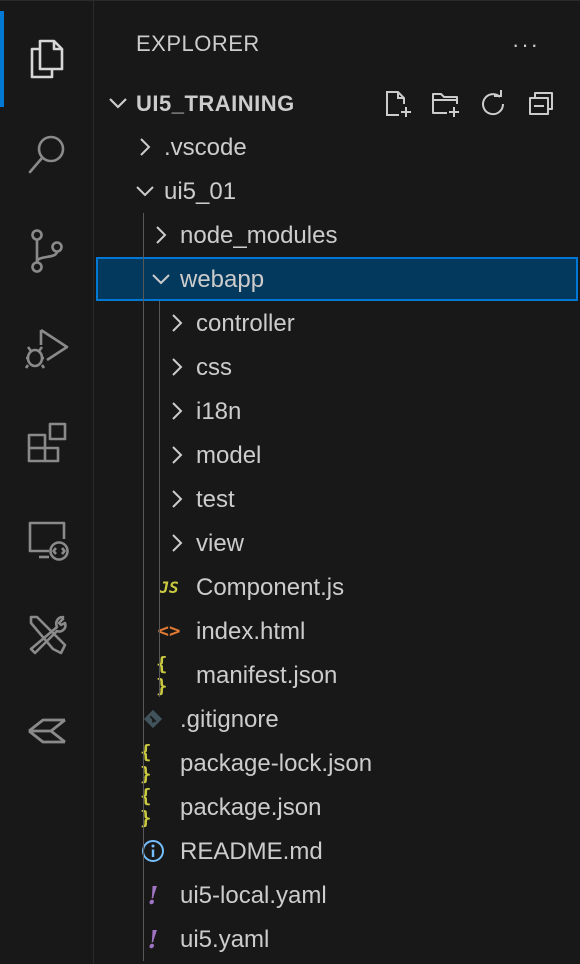 The width and height of the screenshot is (580, 964). What do you see at coordinates (267, 675) in the screenshot?
I see `tree-item-label: manifest.json` at bounding box center [267, 675].